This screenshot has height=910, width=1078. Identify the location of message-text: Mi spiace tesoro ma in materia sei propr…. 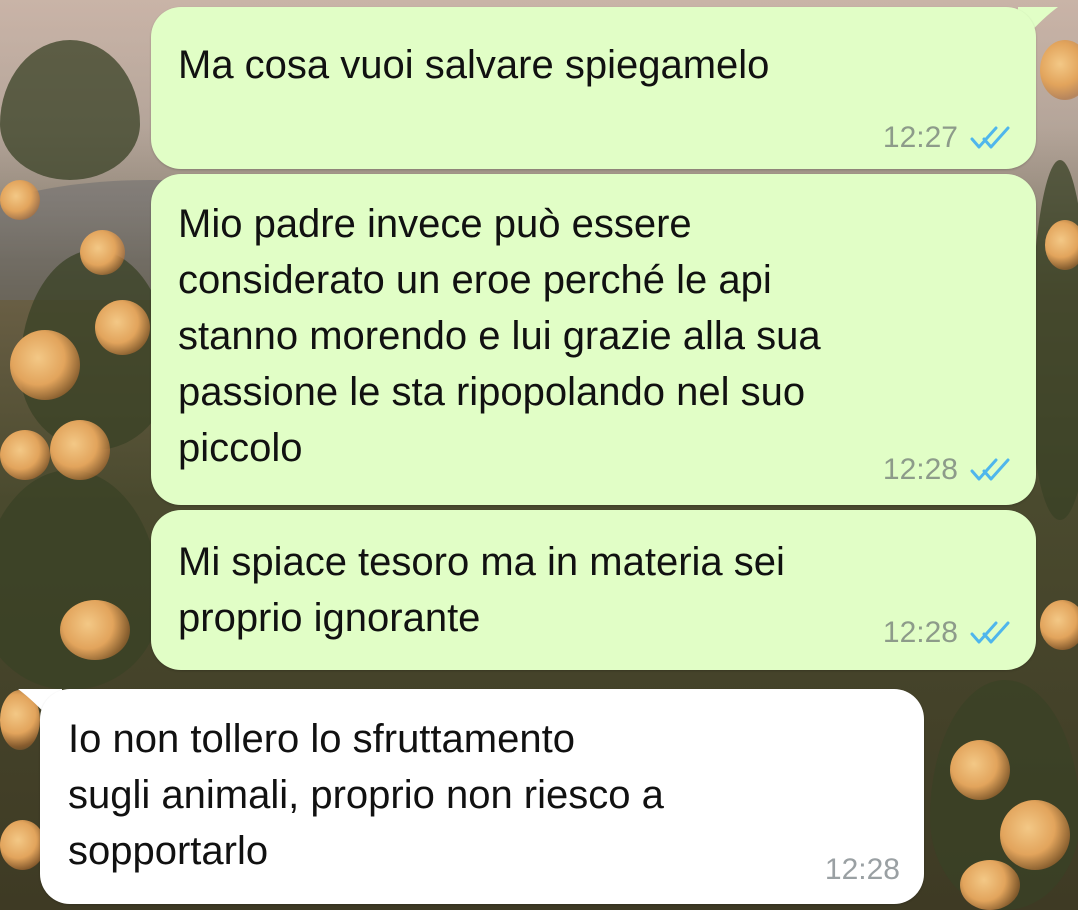
(481, 590).